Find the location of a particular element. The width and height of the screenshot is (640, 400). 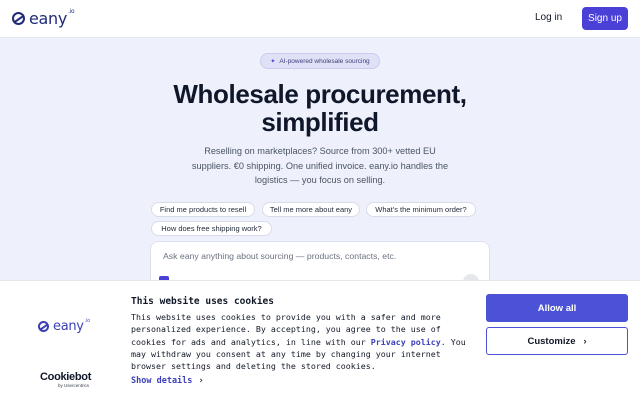

show-details-link: Show details › is located at coordinates (167, 381).